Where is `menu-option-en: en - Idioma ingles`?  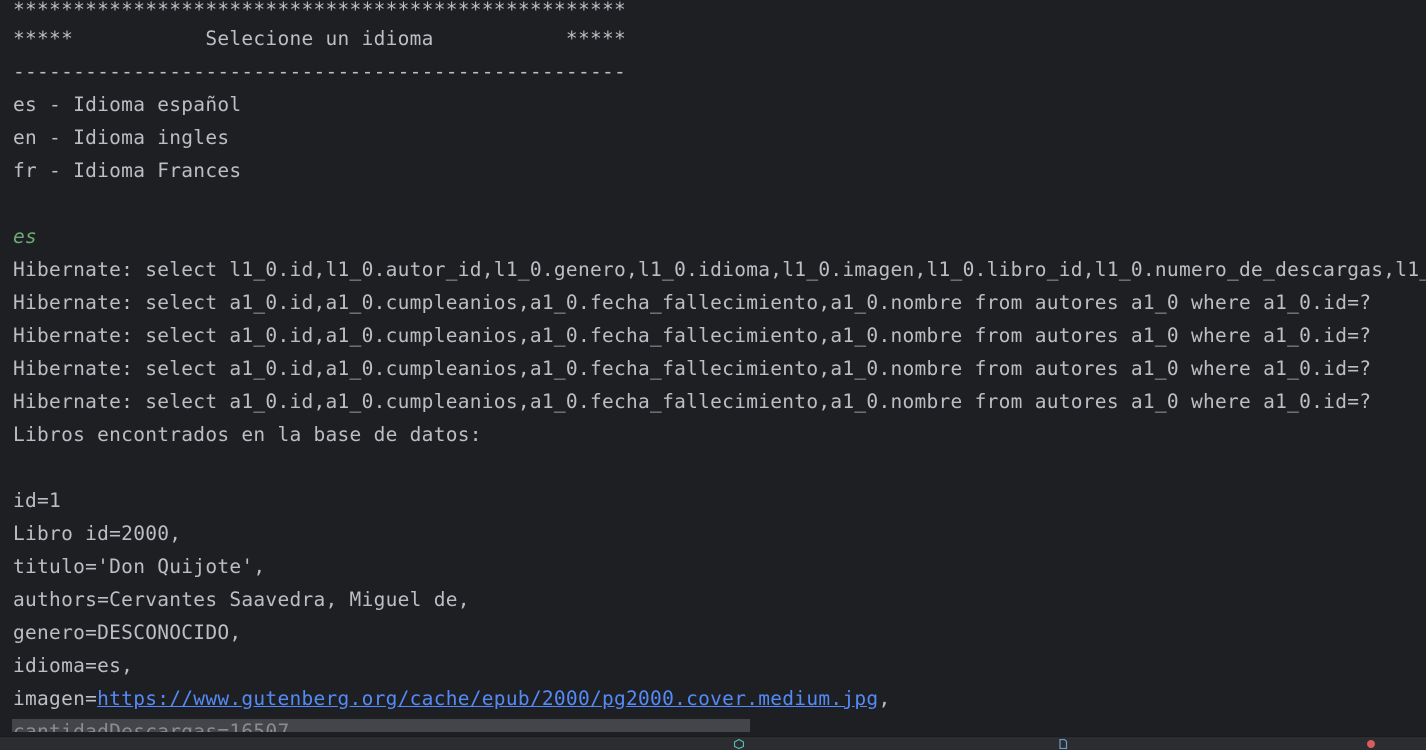
menu-option-en: en - Idioma ingles is located at coordinates (121, 137).